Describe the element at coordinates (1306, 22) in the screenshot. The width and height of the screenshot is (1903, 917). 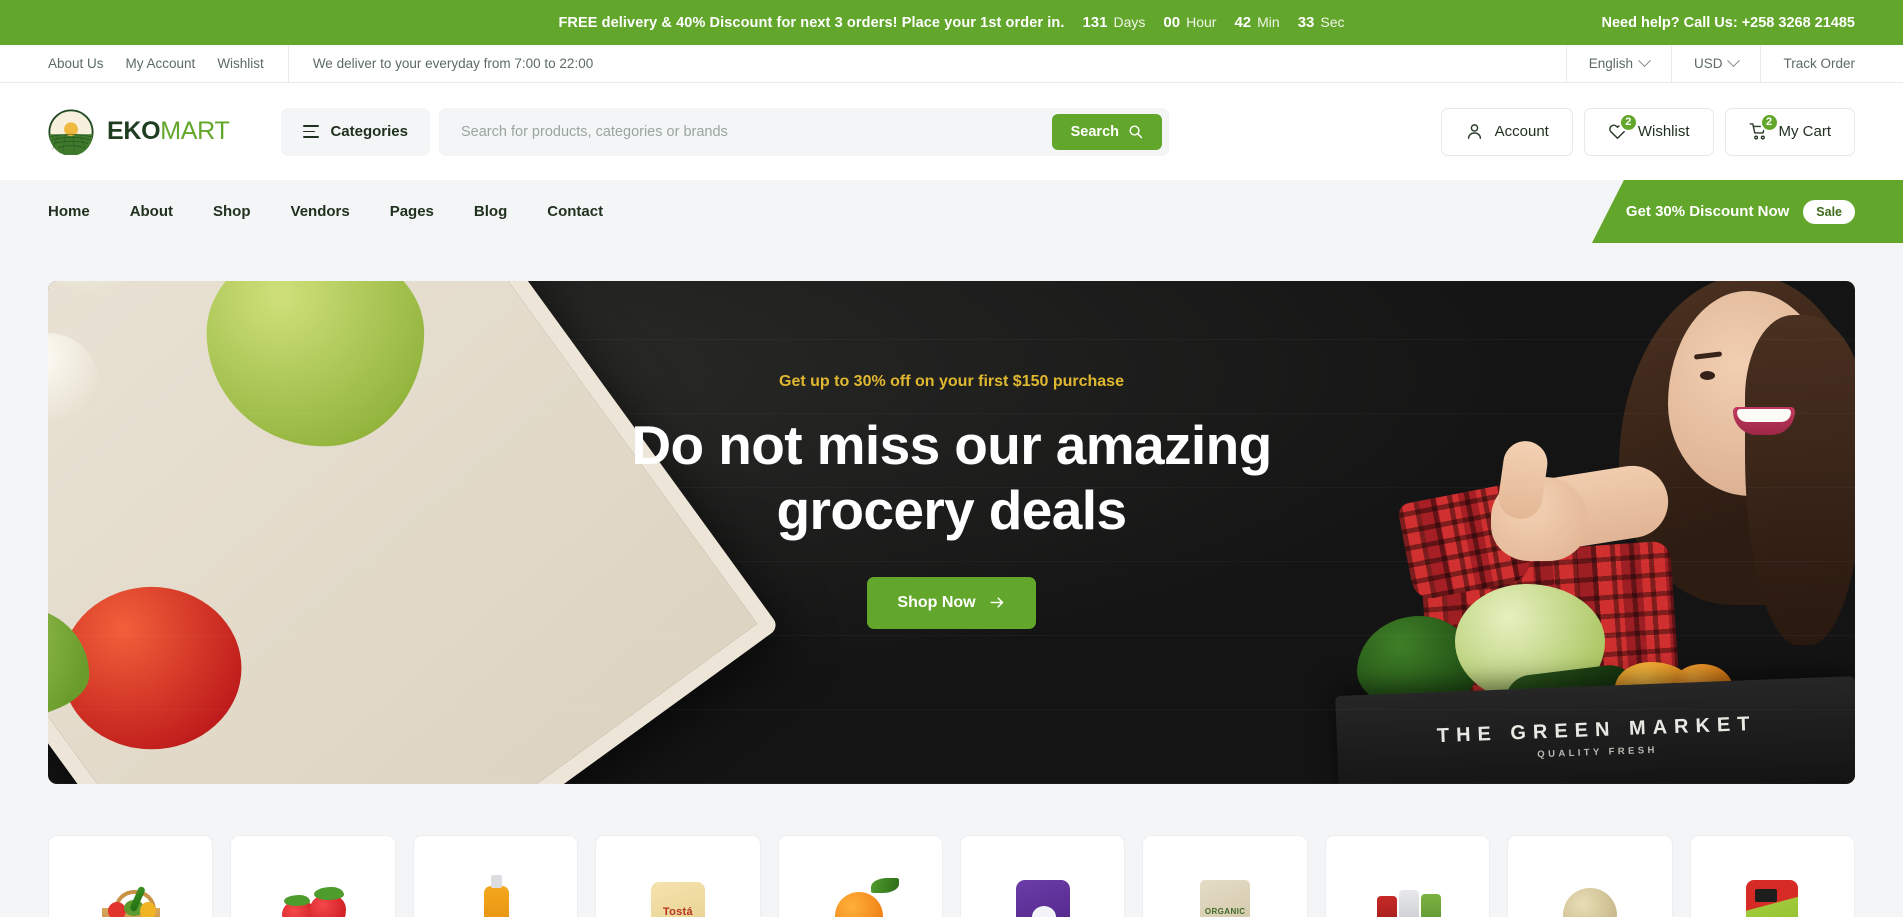
I see `countdown-seconds-value: 33` at that location.